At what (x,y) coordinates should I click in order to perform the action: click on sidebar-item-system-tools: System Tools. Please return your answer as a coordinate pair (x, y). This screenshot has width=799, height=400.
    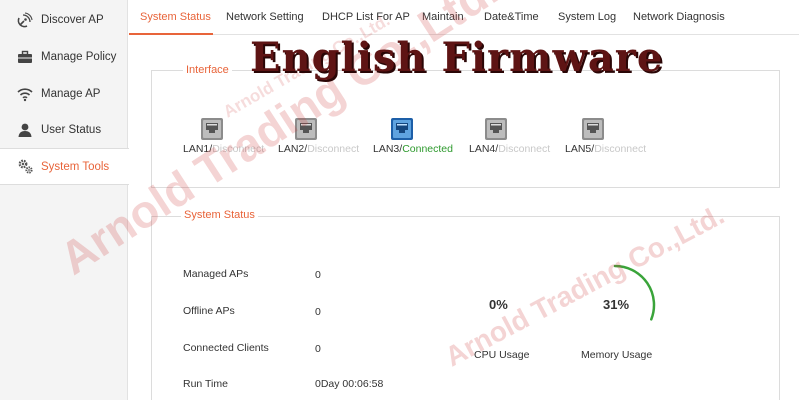
    Looking at the image, I should click on (64, 166).